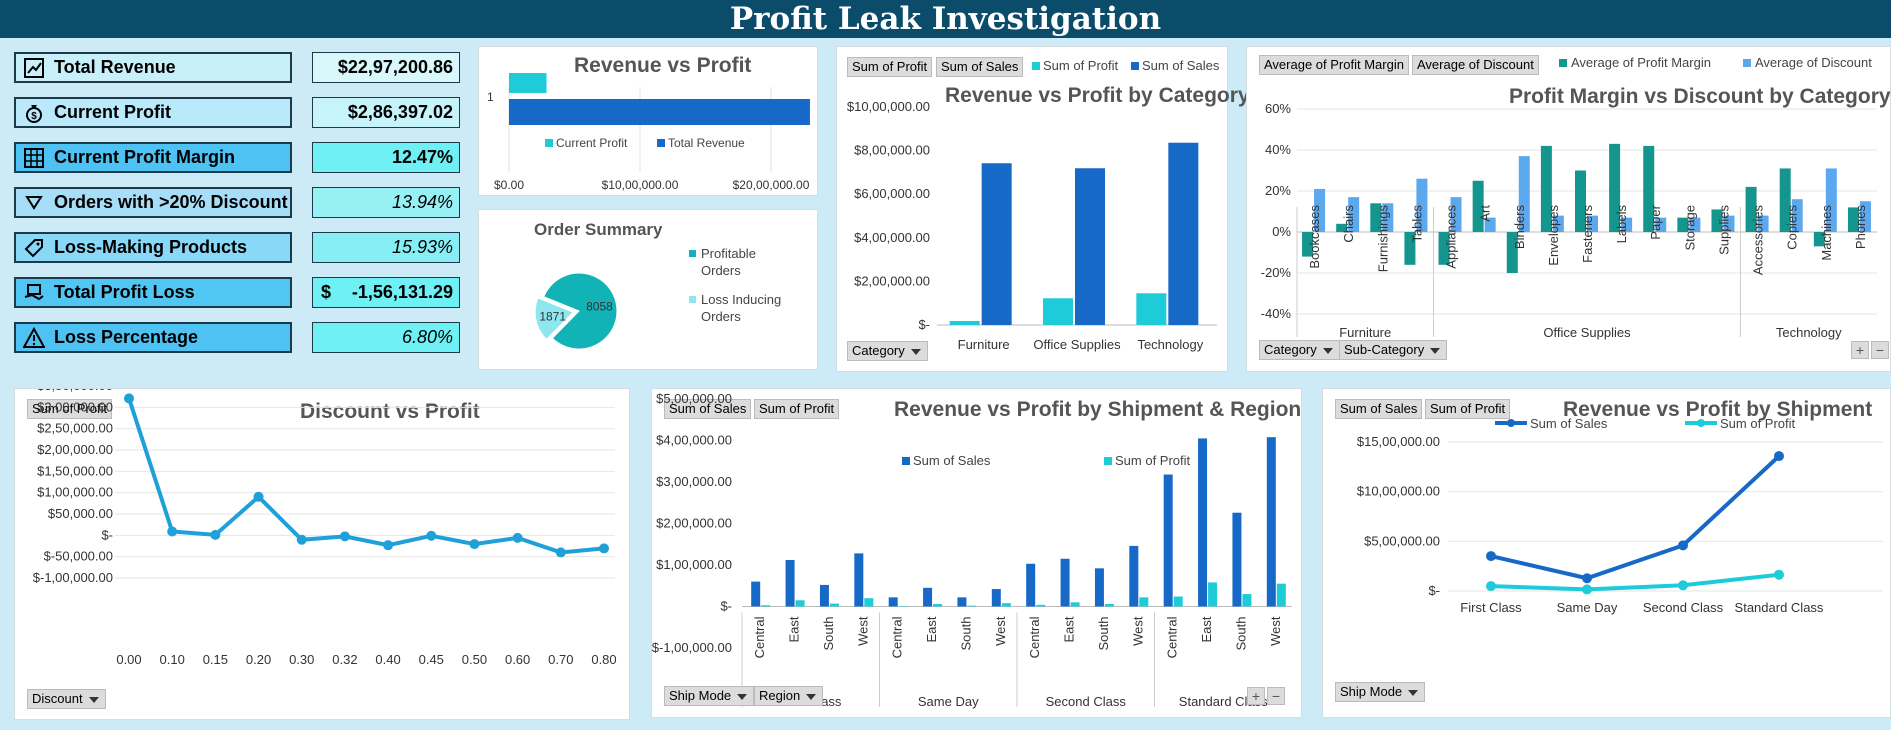 The width and height of the screenshot is (1891, 730). What do you see at coordinates (474, 659) in the screenshot?
I see `x-tick-label: 0.50` at bounding box center [474, 659].